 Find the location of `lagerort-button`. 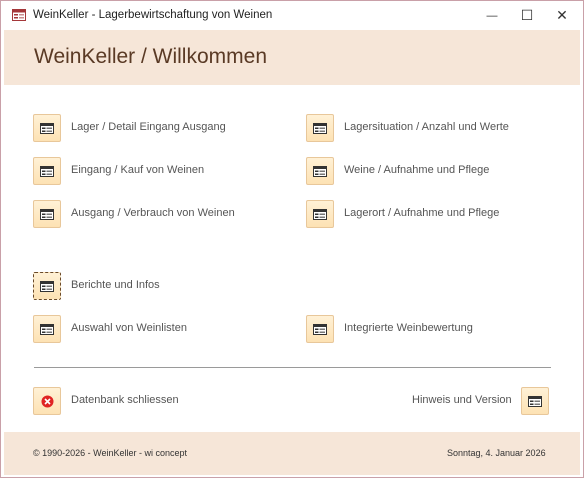

lagerort-button is located at coordinates (320, 214).